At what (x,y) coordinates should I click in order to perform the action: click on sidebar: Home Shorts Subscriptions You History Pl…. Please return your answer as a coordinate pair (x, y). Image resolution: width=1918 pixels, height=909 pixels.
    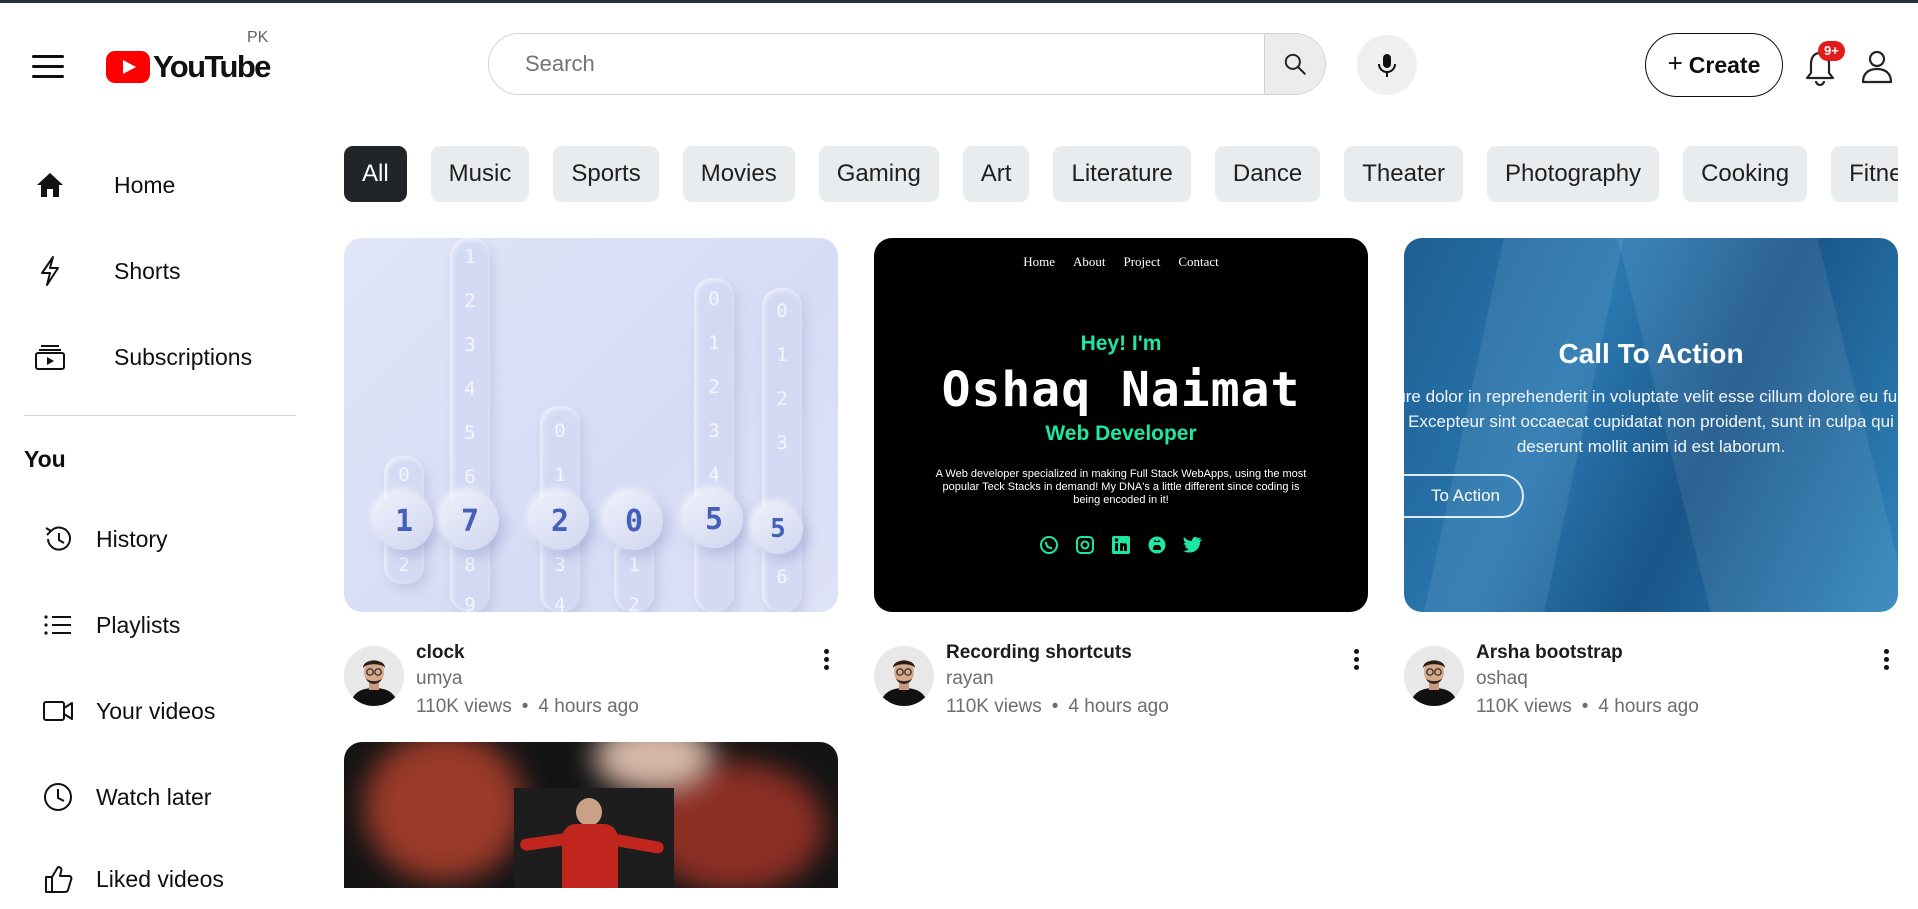
    Looking at the image, I should click on (150, 508).